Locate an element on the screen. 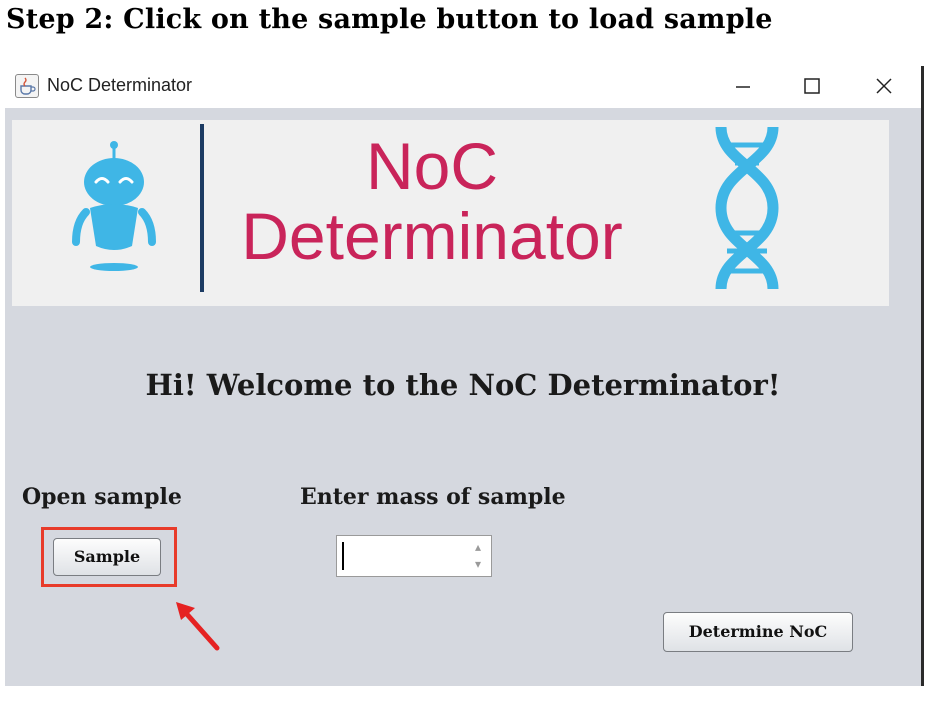 The image size is (930, 702). banner-title-line1: NoC is located at coordinates (432, 166).